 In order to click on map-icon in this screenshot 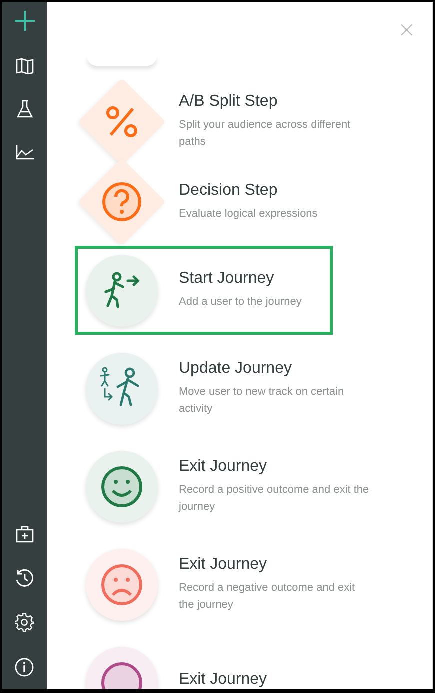, I will do `click(25, 66)`.